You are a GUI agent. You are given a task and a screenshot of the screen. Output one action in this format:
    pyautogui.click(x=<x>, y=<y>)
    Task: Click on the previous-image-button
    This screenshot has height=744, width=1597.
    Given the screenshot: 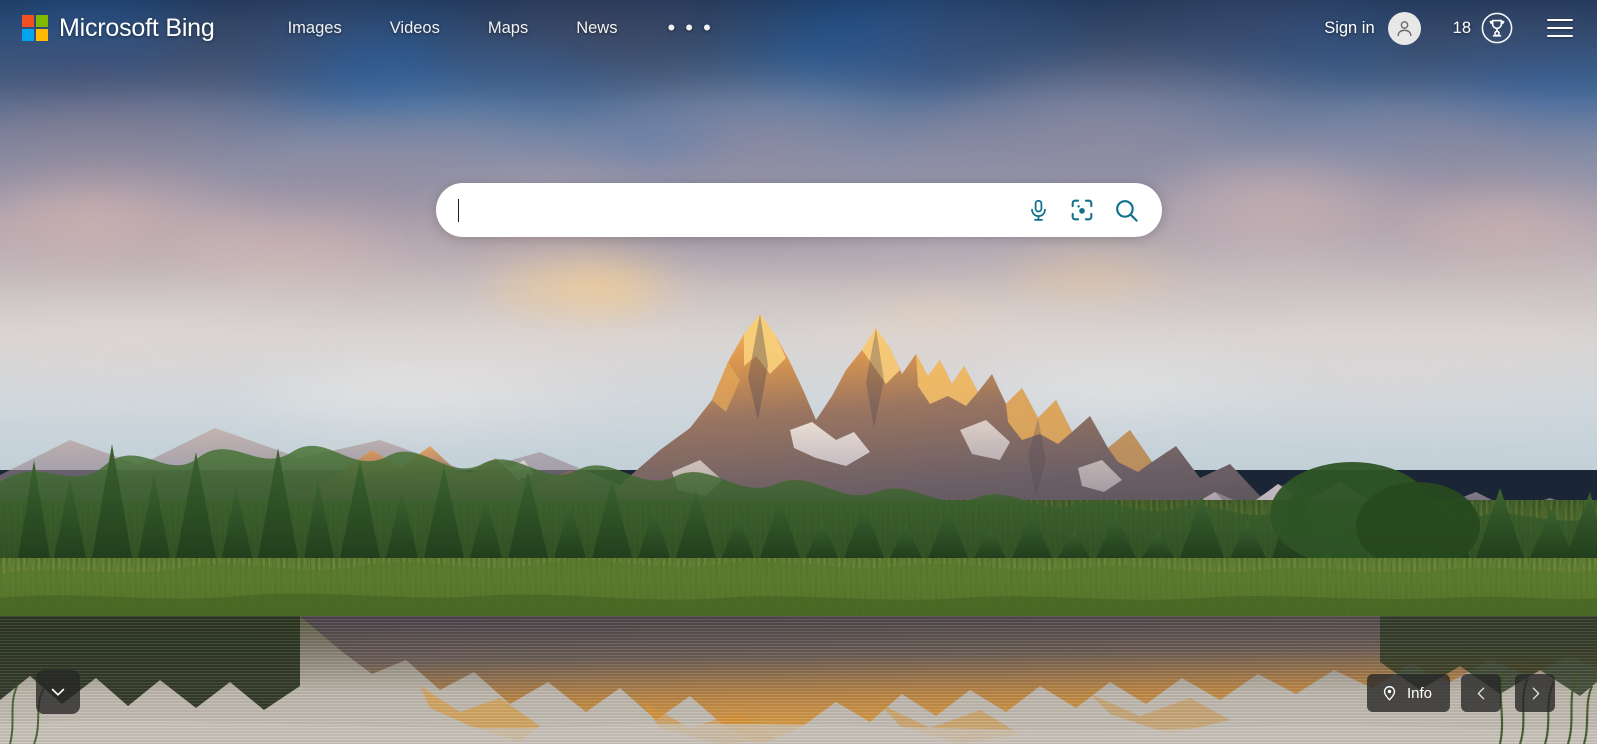 What is the action you would take?
    pyautogui.click(x=1481, y=693)
    